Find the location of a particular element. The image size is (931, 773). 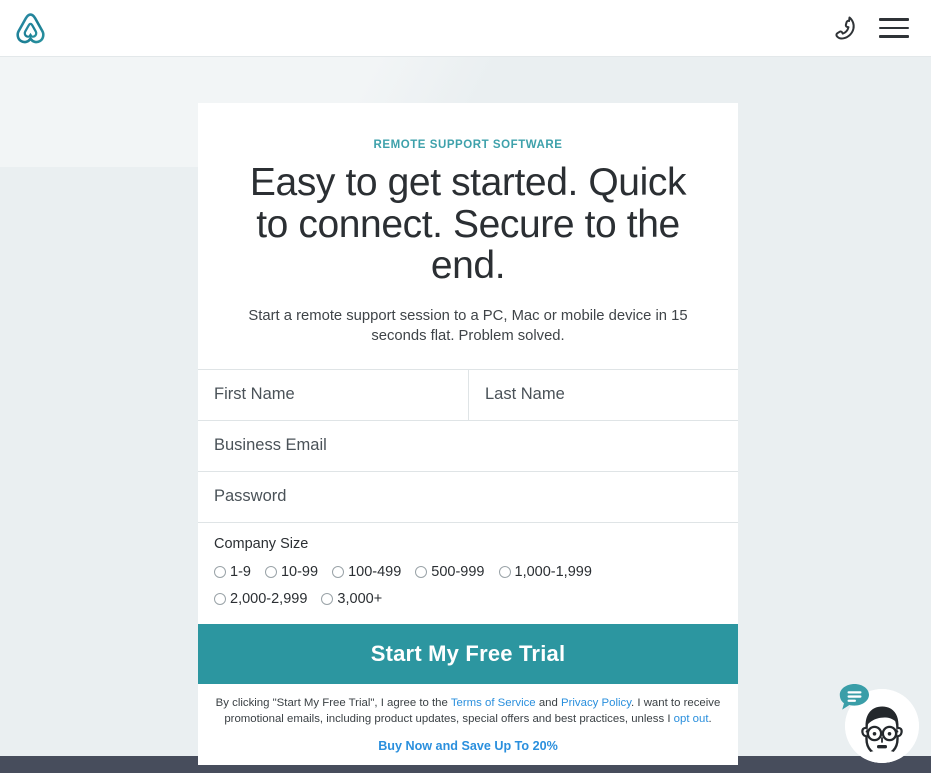

header-actions is located at coordinates (871, 28).